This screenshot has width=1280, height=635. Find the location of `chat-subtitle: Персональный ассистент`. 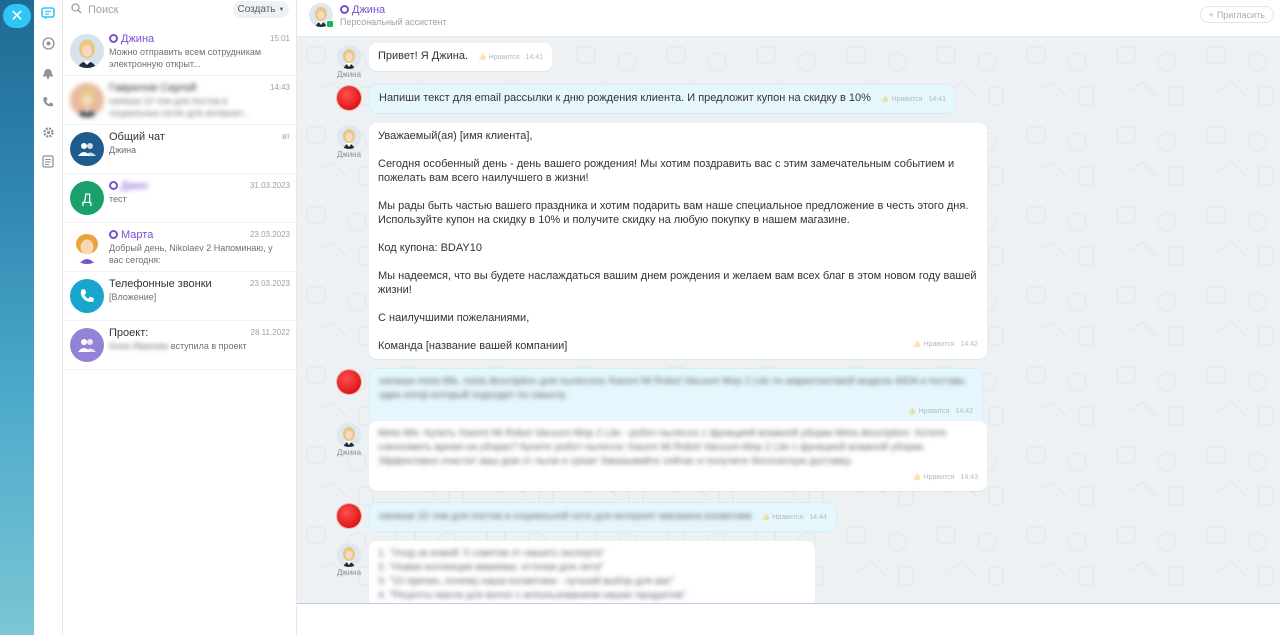

chat-subtitle: Персональный ассистент is located at coordinates (393, 22).